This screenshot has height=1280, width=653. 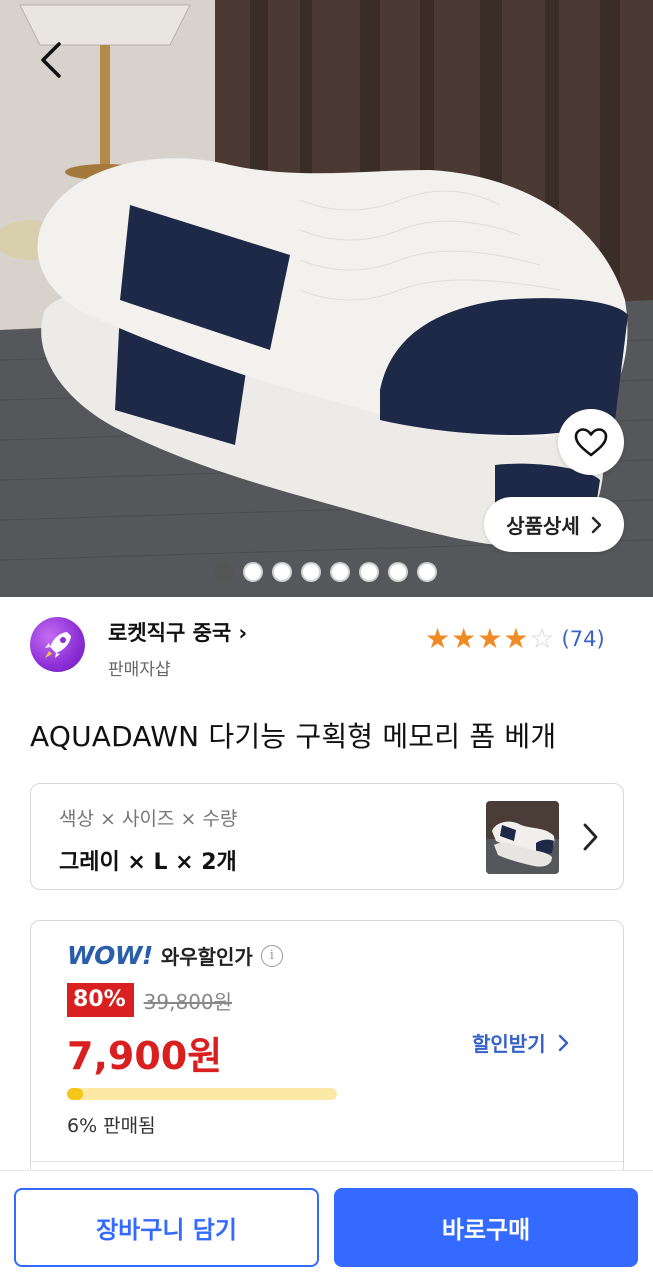 I want to click on seller-subtitle: 판매자샵, so click(x=139, y=670).